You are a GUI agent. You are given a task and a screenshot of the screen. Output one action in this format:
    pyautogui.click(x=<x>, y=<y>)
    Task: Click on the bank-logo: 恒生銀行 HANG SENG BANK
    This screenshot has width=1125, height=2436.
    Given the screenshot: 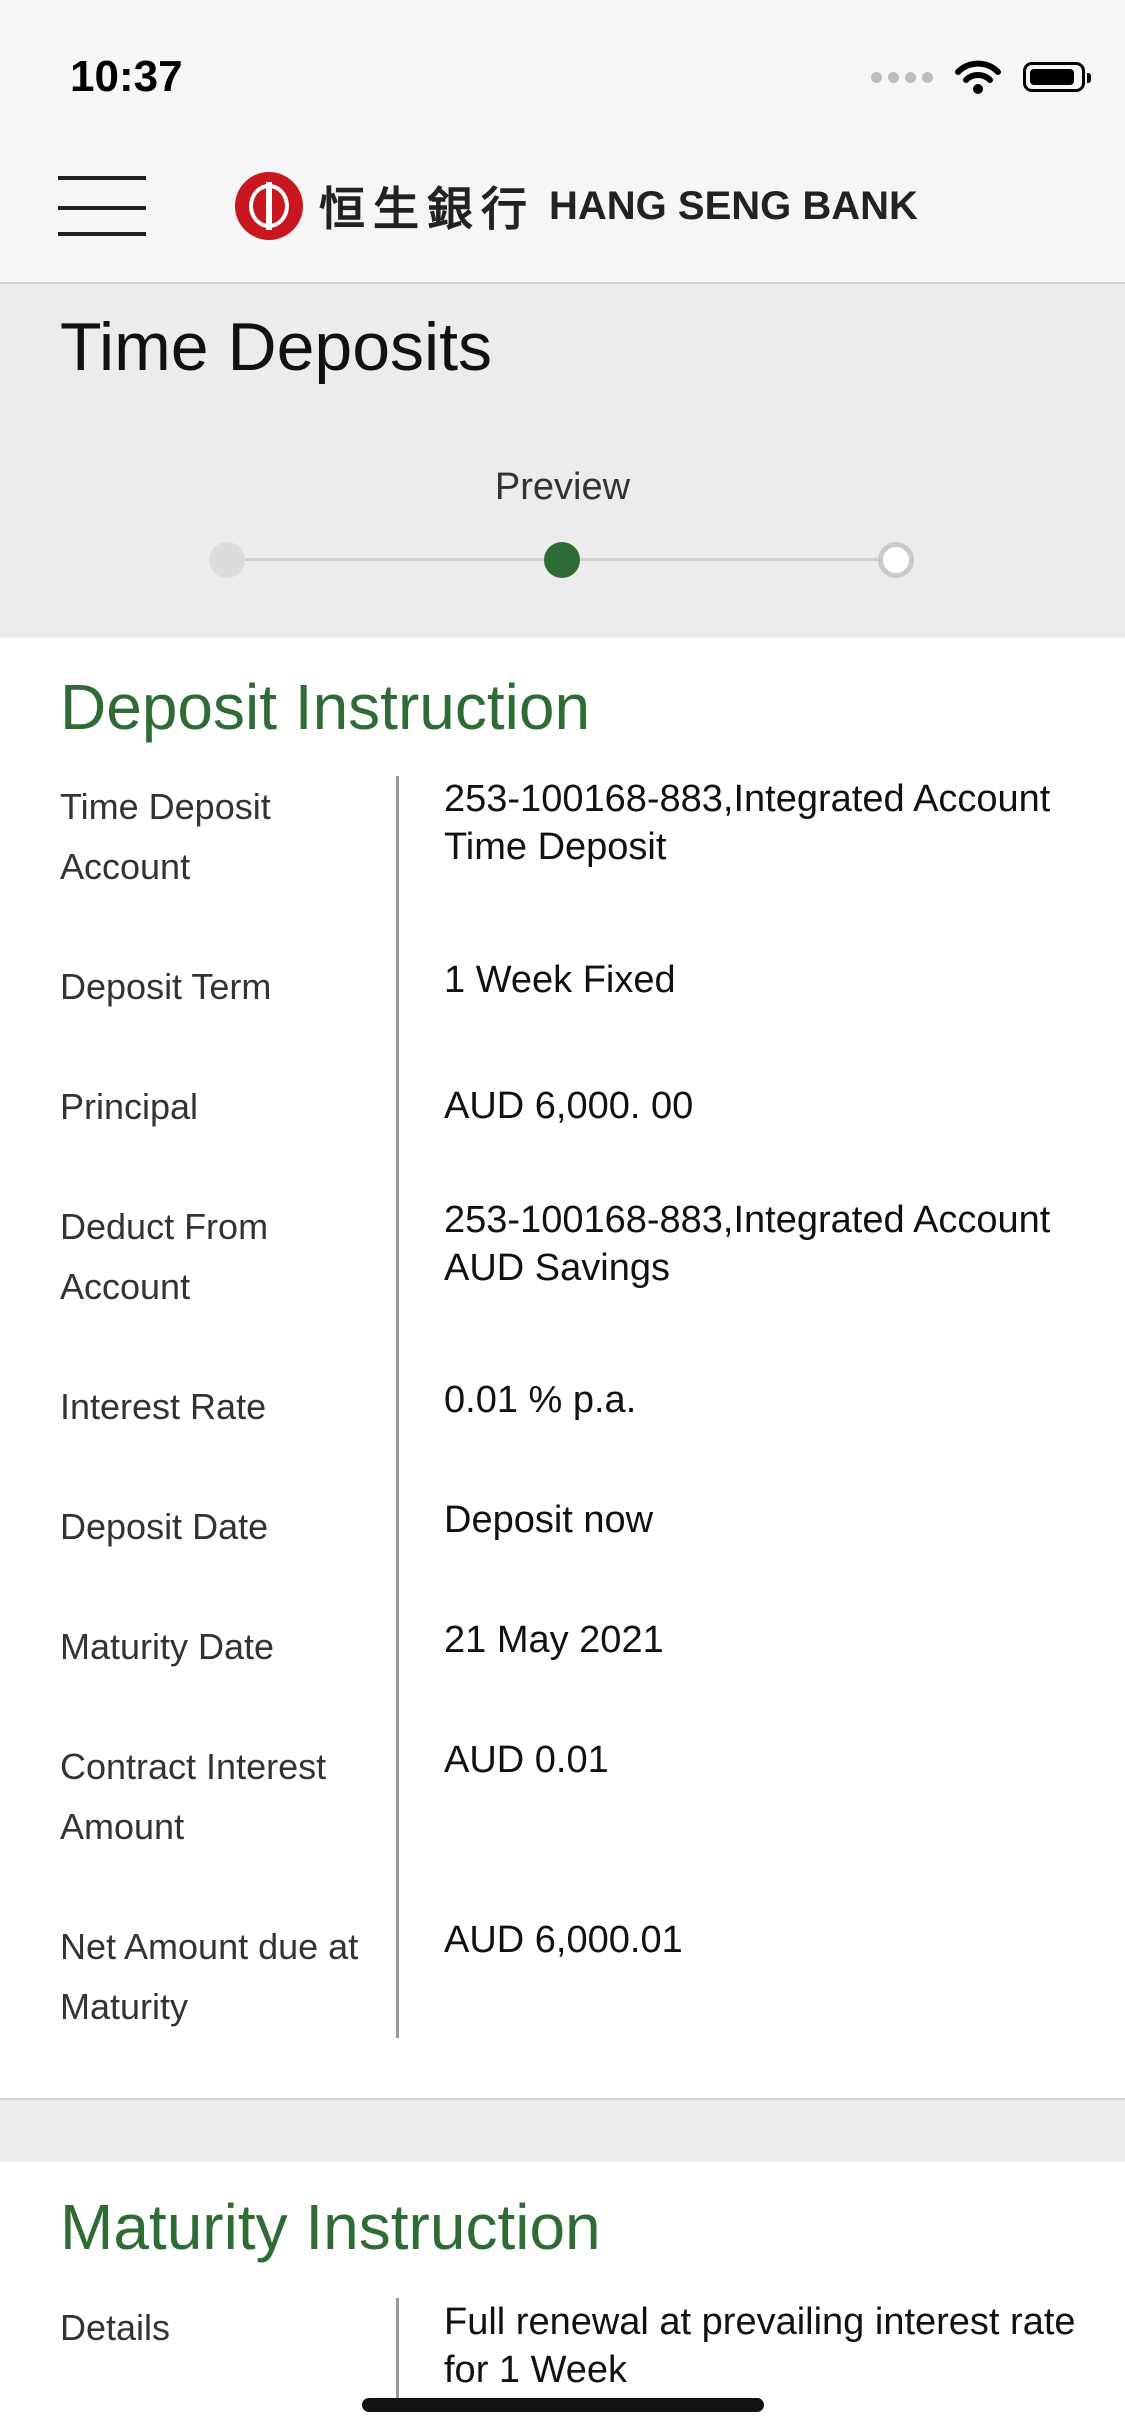 What is the action you would take?
    pyautogui.click(x=576, y=206)
    